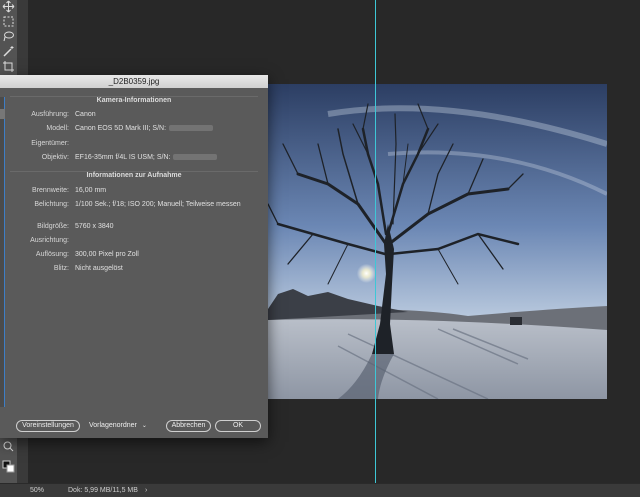  Describe the element at coordinates (134, 191) in the screenshot. I see `focal-length-row: Brennweite: 16,00 mm` at that location.